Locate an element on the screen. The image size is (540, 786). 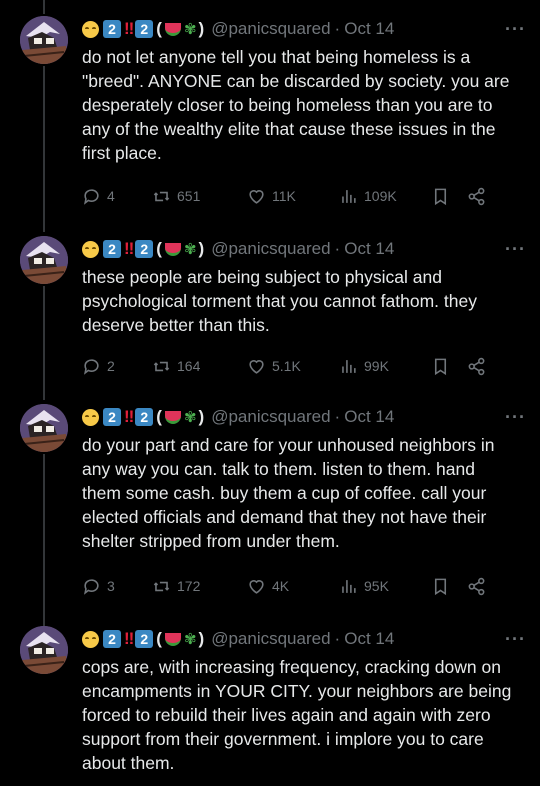
views-button: 109K is located at coordinates (385, 196).